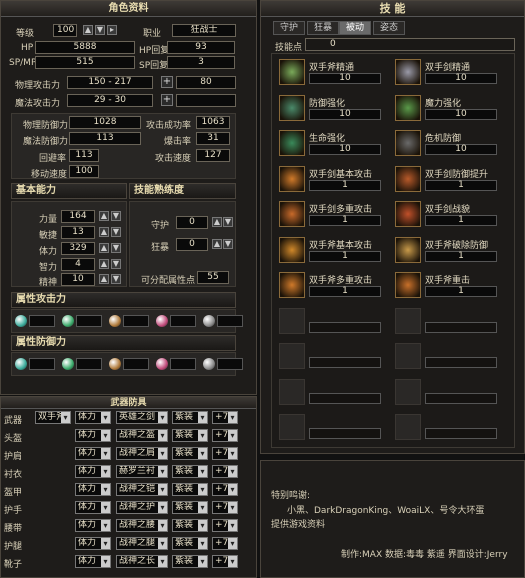  What do you see at coordinates (142, 471) in the screenshot?
I see `equip-name-select: 赫罗兰衬` at bounding box center [142, 471].